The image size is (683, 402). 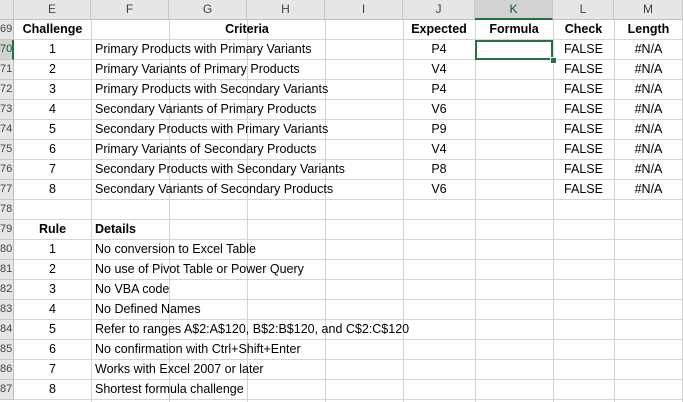 I want to click on criteria-cell: Primary Products with Secondary Variants, so click(x=247, y=90).